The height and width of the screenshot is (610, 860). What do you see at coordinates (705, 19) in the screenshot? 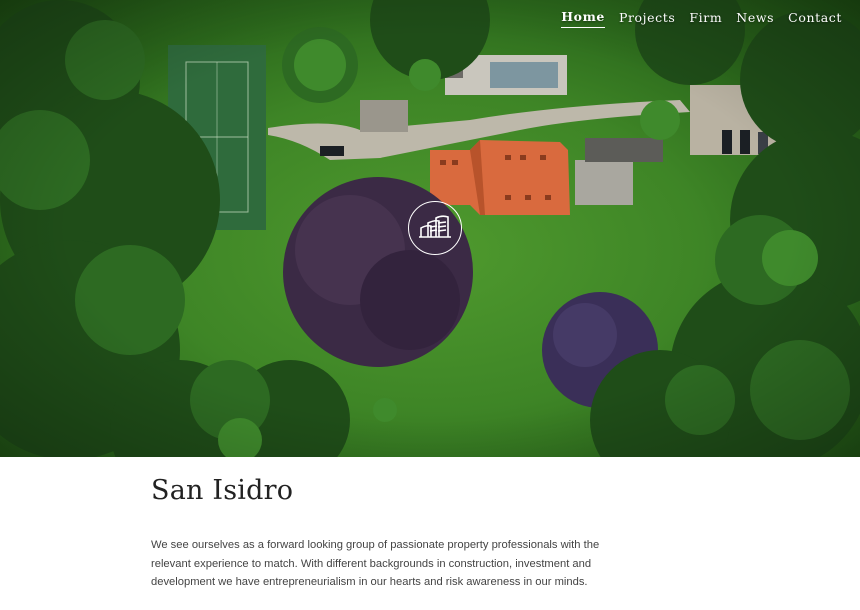
I see `nav-firm: Firm` at bounding box center [705, 19].